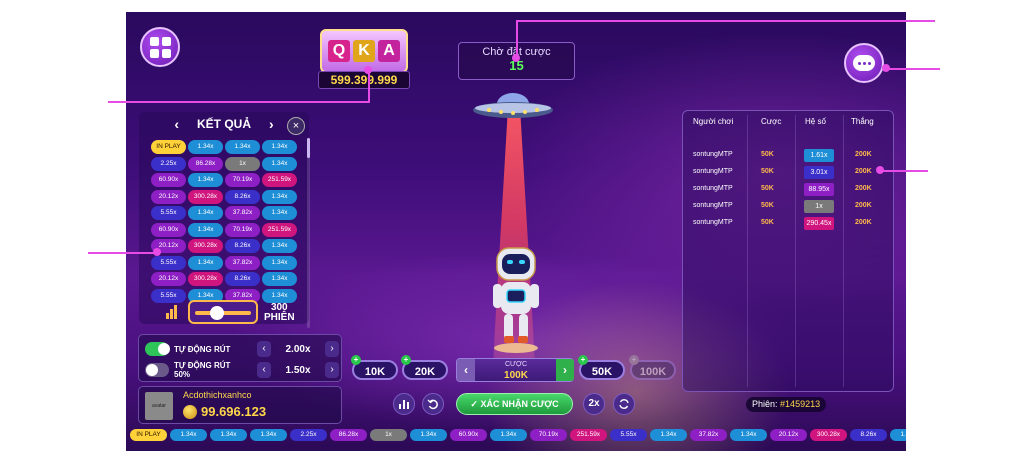 This screenshot has width=1025, height=451. I want to click on result-cell: 20.12x, so click(168, 196).